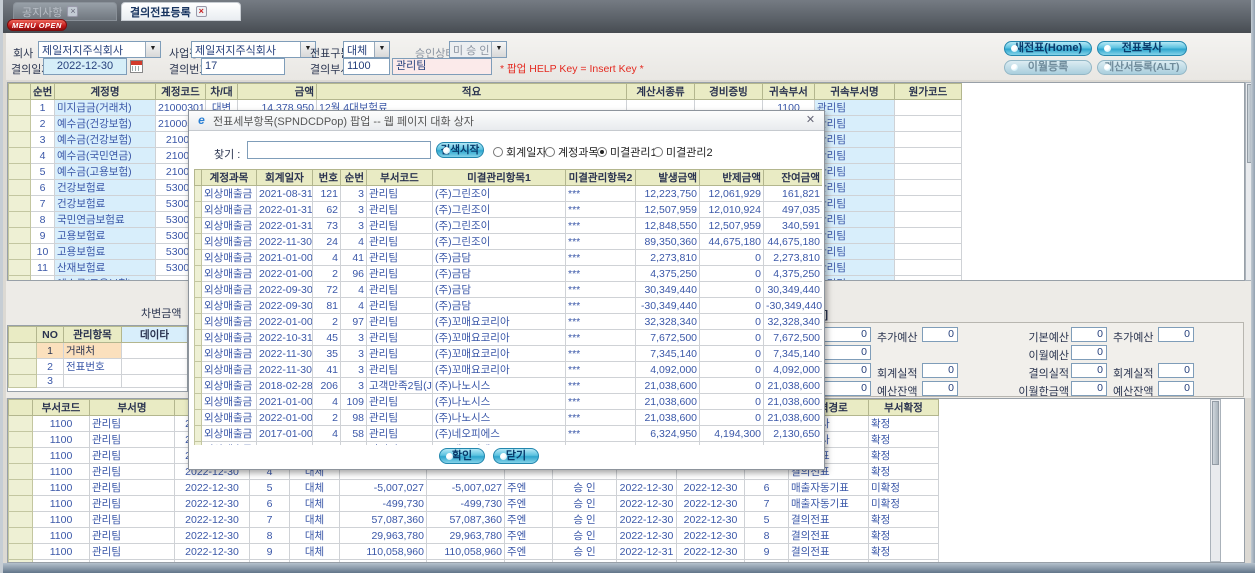  What do you see at coordinates (460, 150) in the screenshot?
I see `search-start-button: 검색시작` at bounding box center [460, 150].